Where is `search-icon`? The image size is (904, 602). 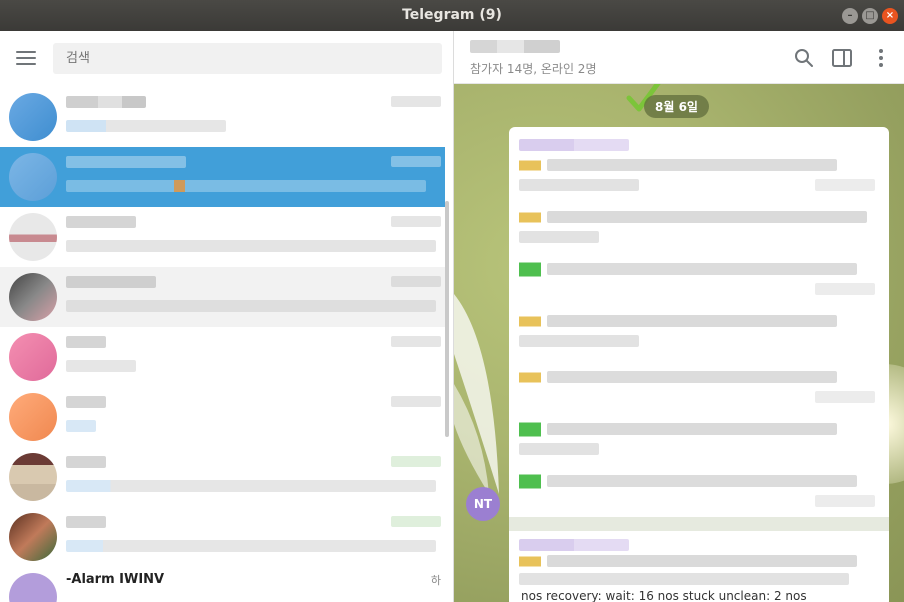 search-icon is located at coordinates (804, 58).